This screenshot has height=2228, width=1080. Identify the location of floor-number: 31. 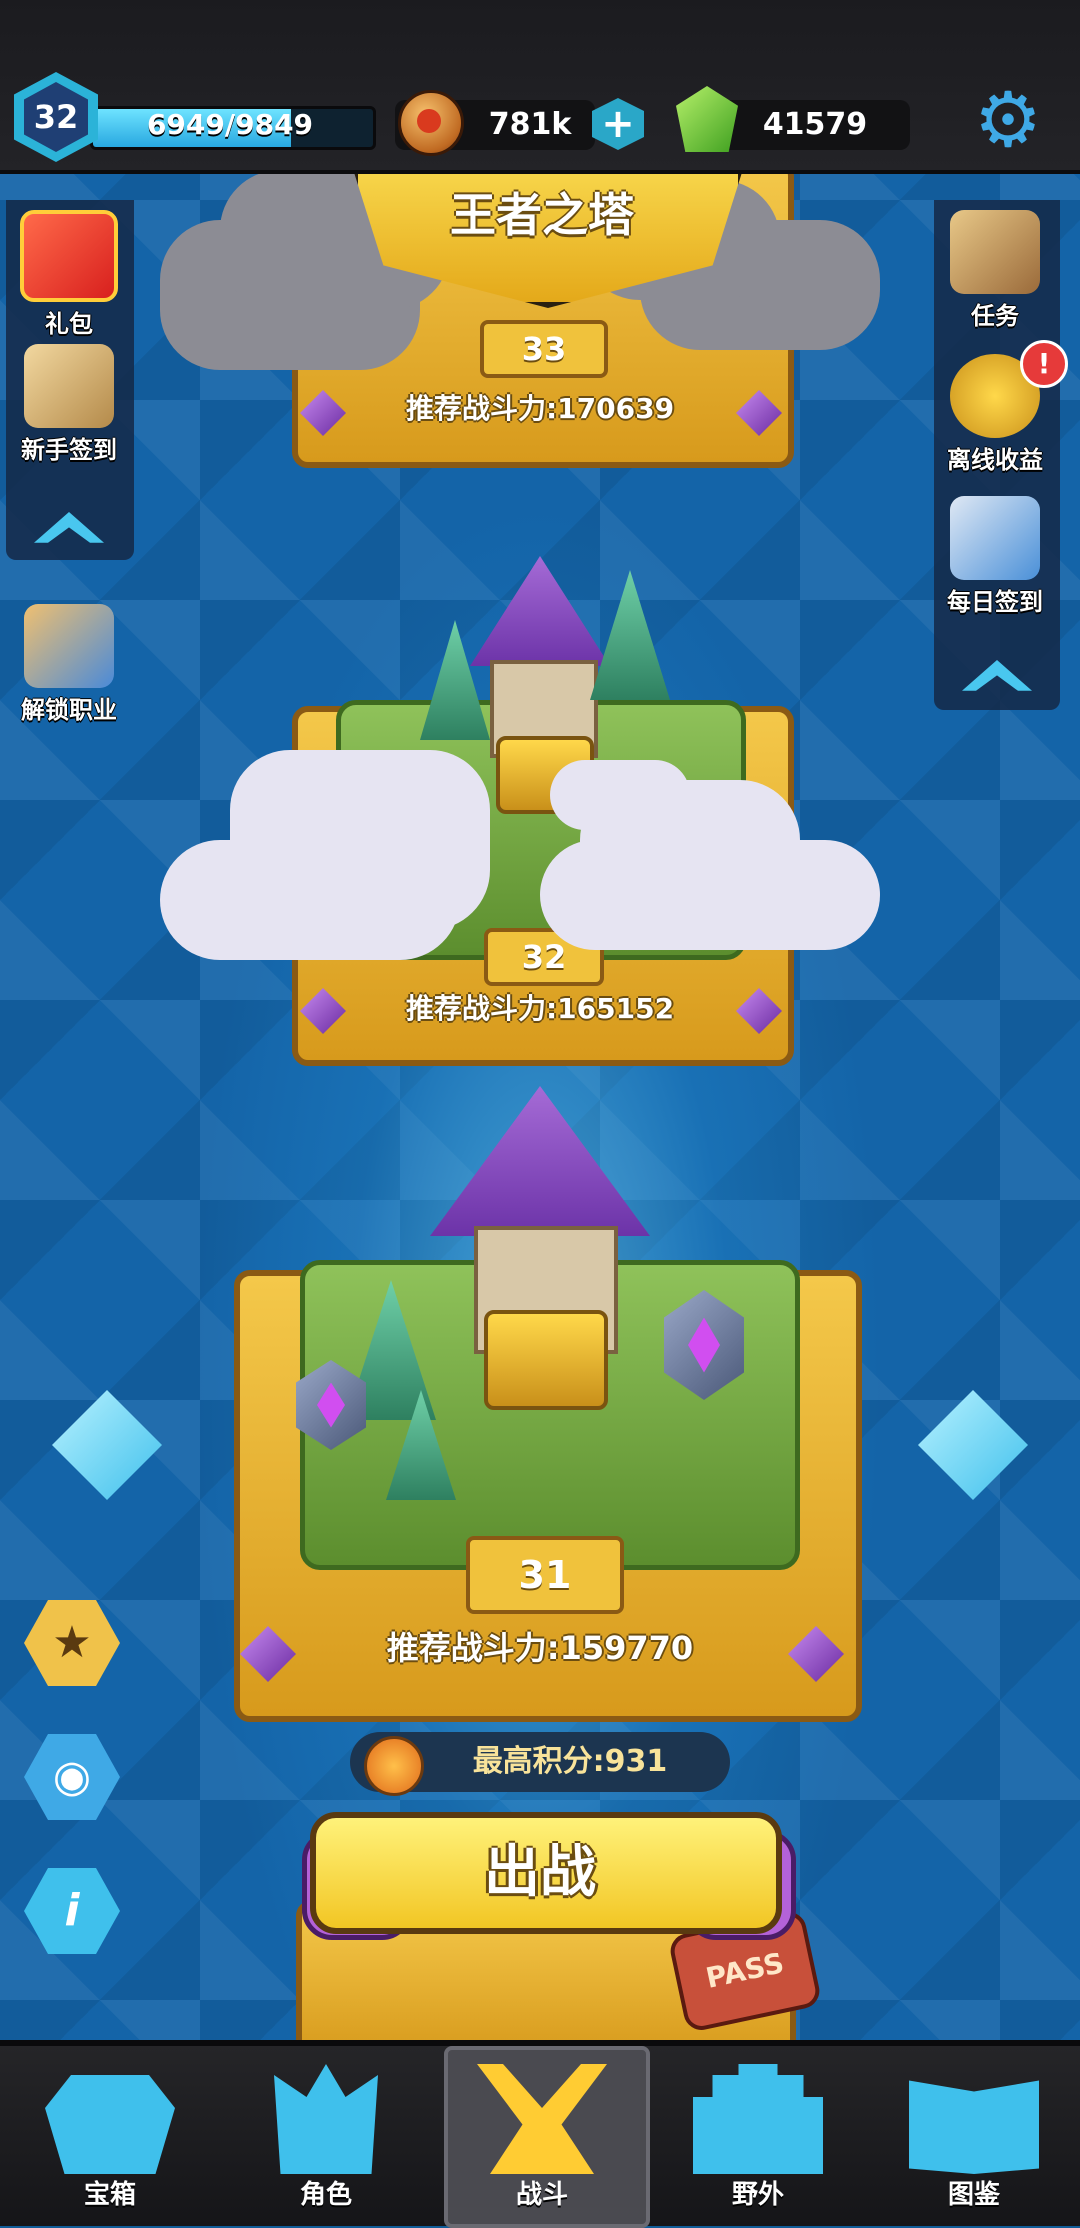
(545, 1575).